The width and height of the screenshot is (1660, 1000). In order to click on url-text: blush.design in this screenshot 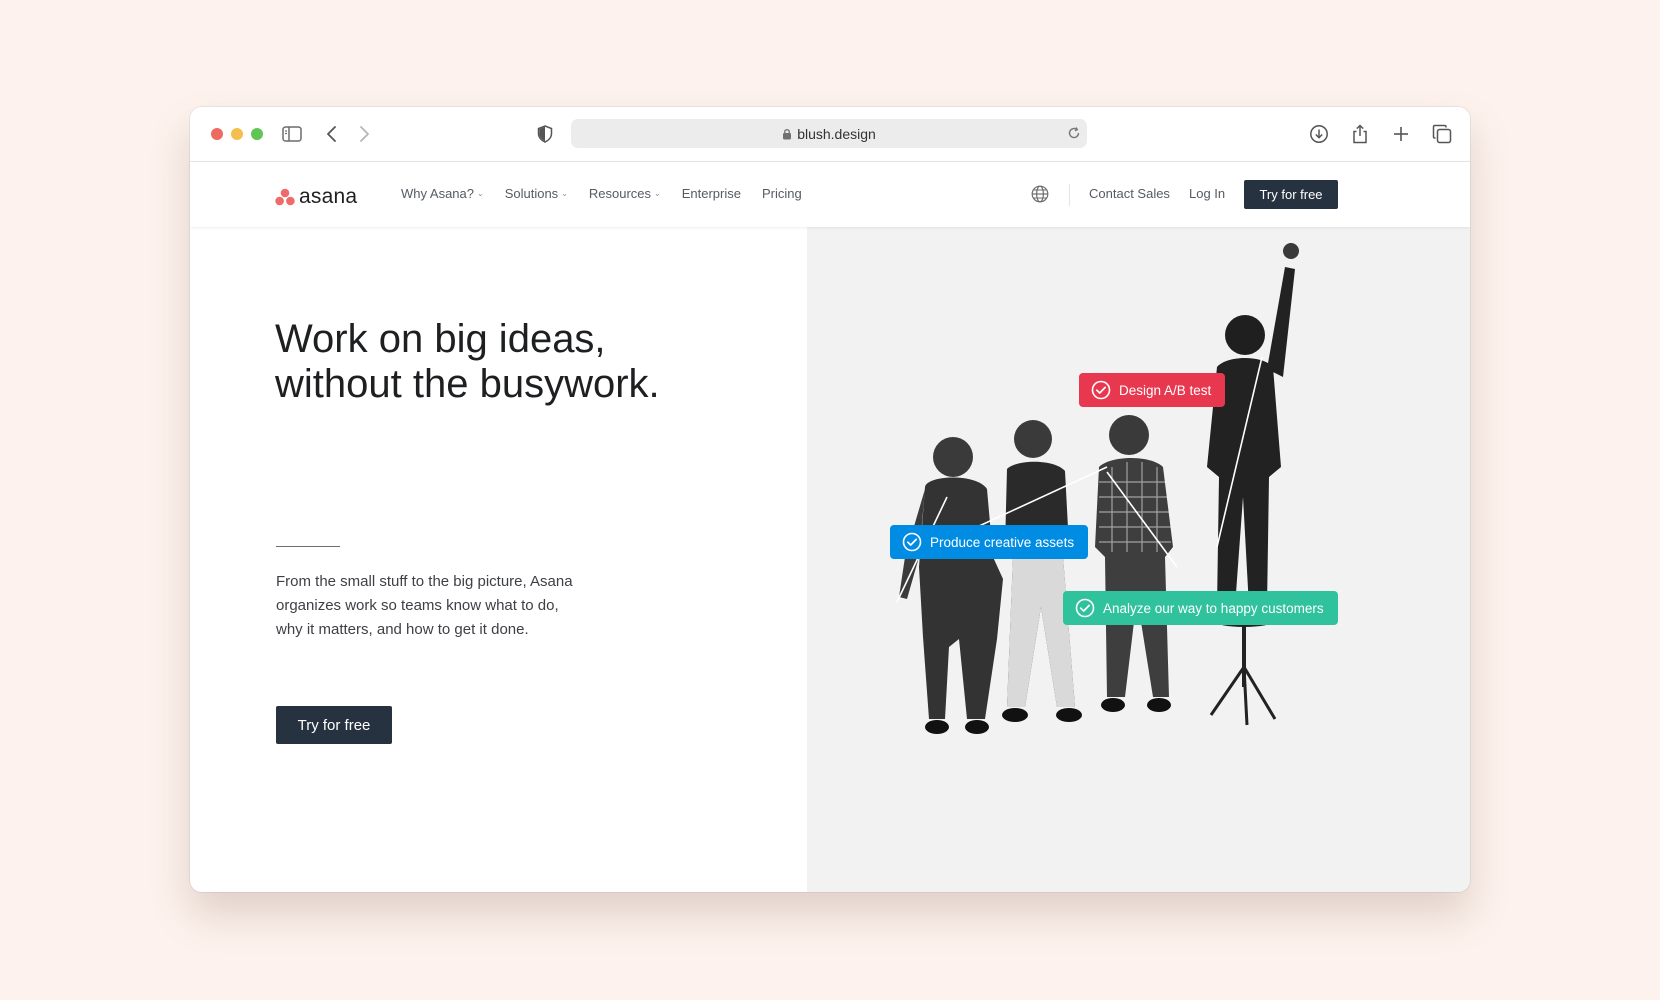, I will do `click(836, 133)`.